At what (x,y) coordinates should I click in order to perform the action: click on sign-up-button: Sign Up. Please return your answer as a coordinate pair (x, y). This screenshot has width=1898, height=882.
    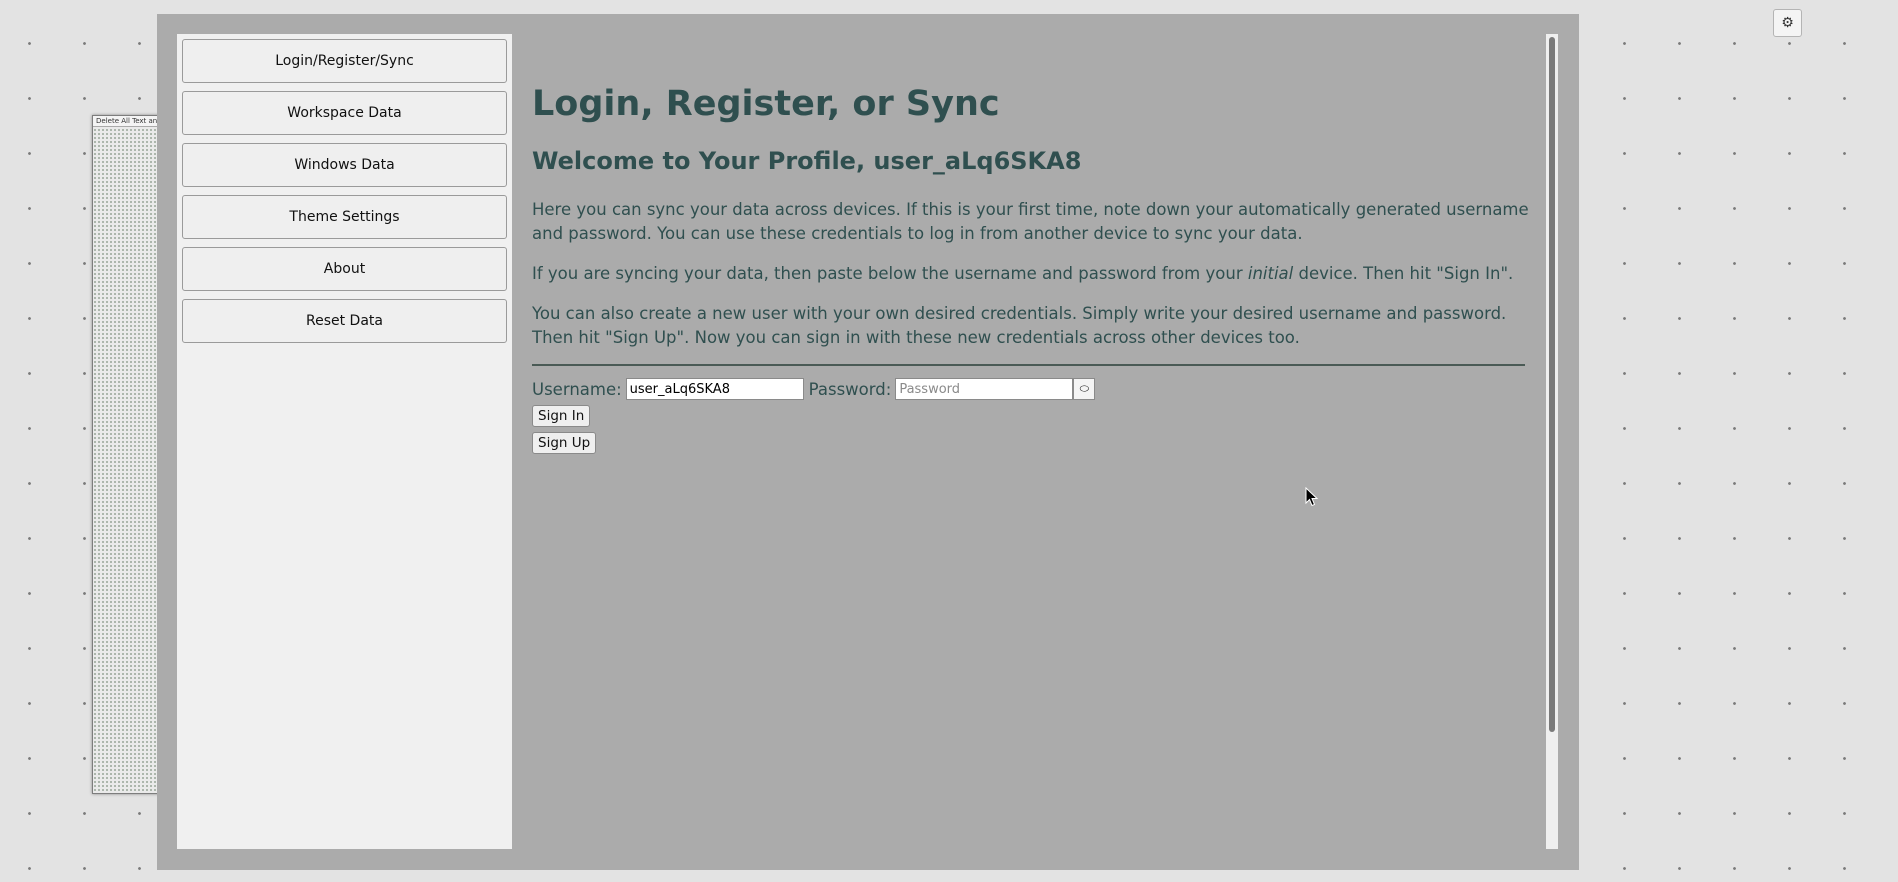
    Looking at the image, I should click on (564, 443).